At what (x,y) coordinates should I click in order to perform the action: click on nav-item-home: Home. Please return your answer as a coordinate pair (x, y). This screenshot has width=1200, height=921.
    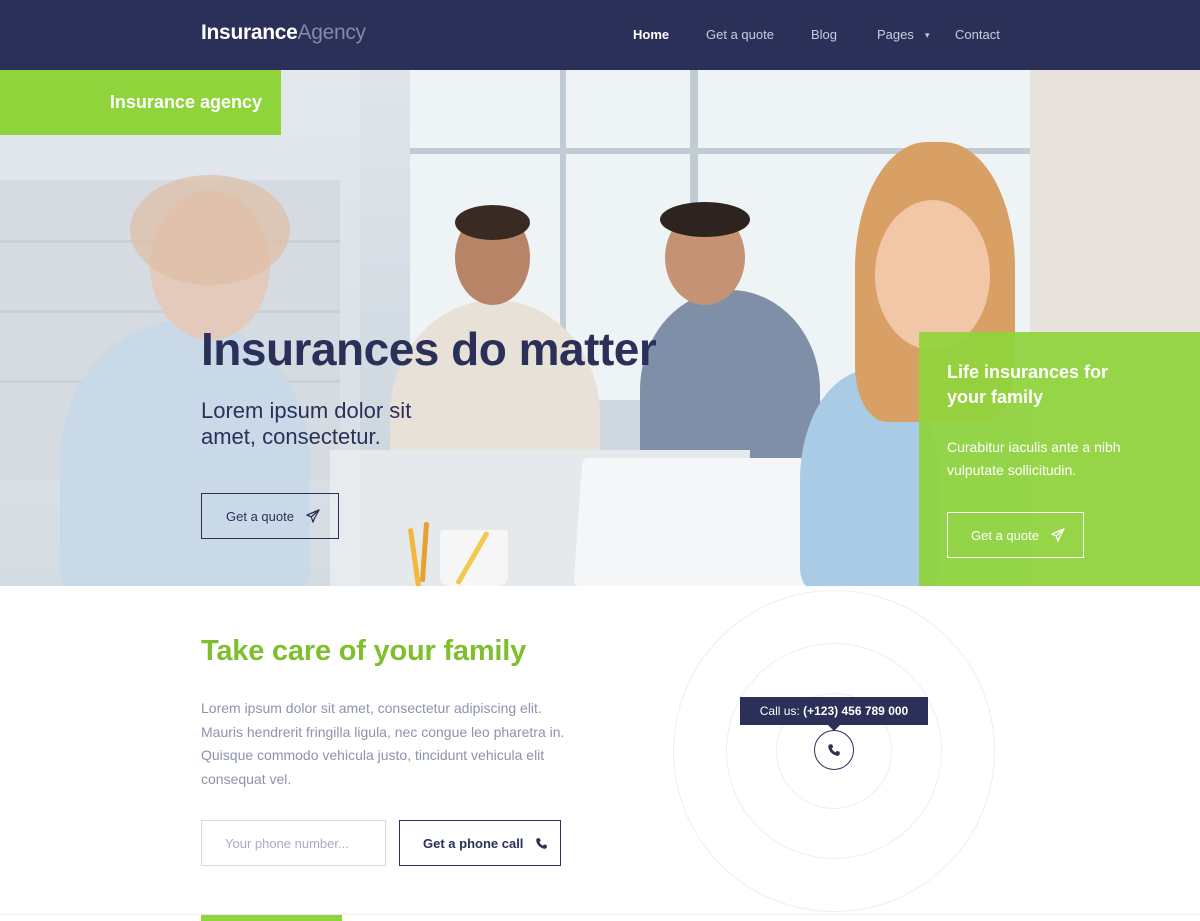
    Looking at the image, I should click on (651, 35).